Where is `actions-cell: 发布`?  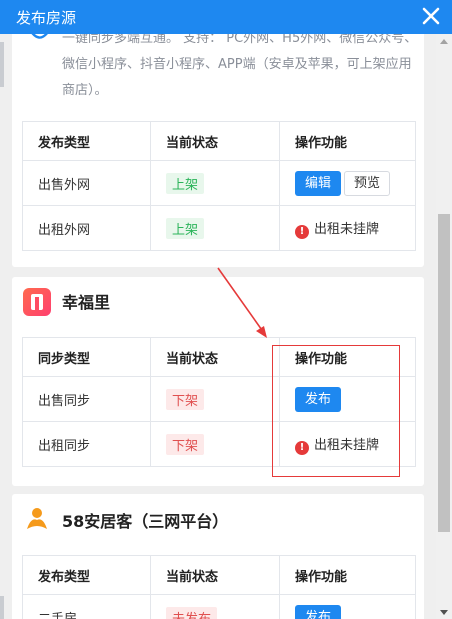
actions-cell: 发布 is located at coordinates (347, 606).